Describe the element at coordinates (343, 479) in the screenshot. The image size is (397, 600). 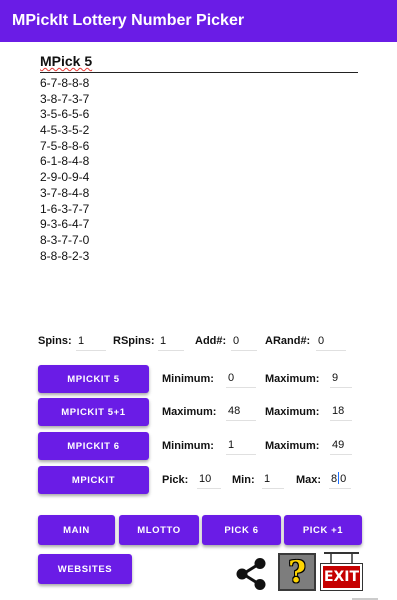
I see `max-field-digit: 0` at that location.